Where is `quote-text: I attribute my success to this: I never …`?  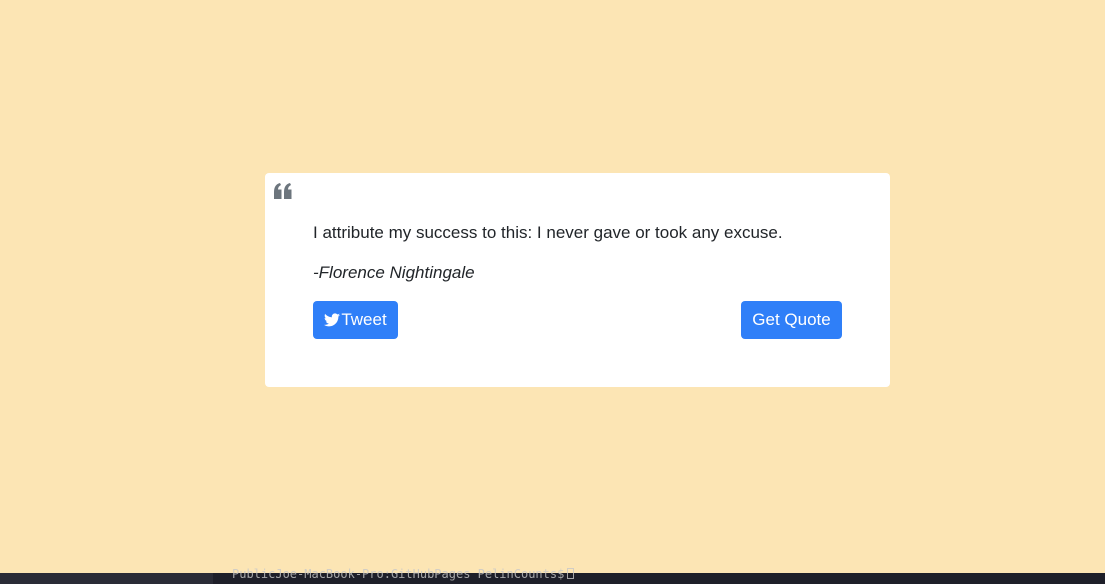
quote-text: I attribute my success to this: I never … is located at coordinates (548, 232).